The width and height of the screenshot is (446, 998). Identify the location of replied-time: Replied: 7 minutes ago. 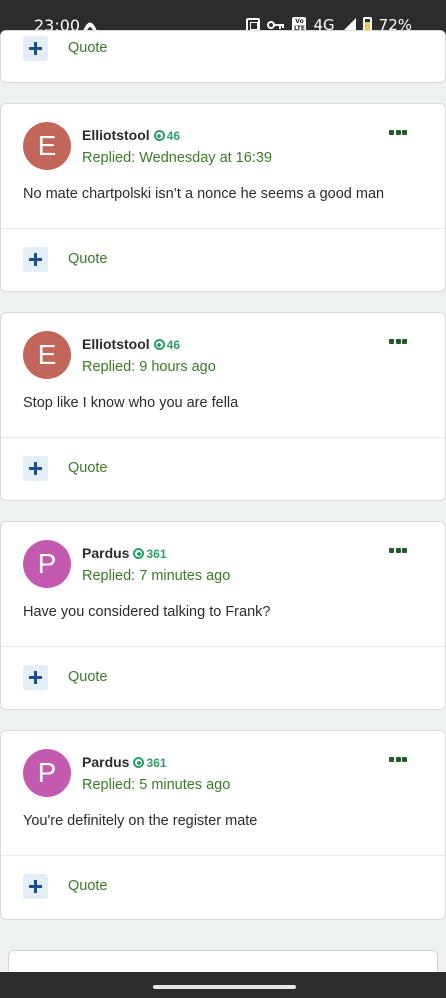
(156, 576).